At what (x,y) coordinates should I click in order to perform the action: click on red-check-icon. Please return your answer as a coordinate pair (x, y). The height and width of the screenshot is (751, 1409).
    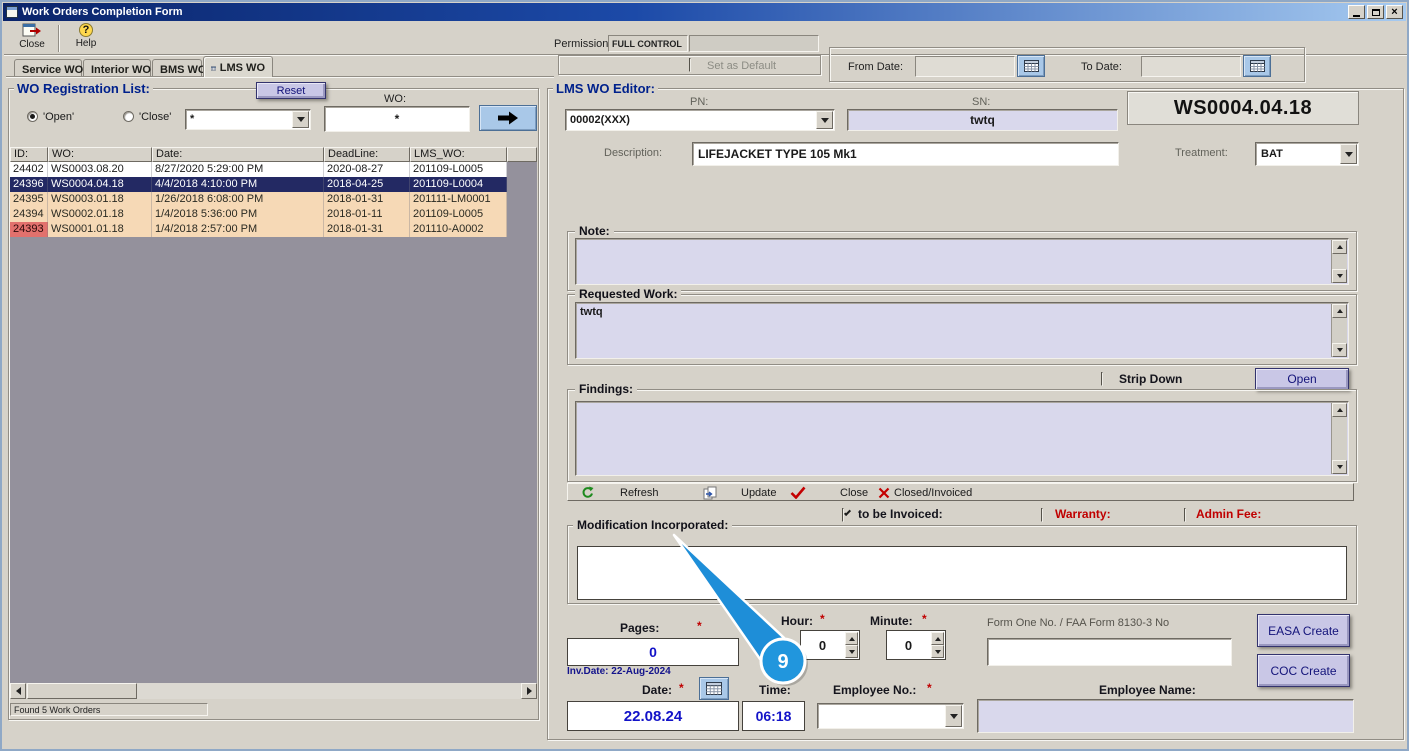
    Looking at the image, I should click on (798, 492).